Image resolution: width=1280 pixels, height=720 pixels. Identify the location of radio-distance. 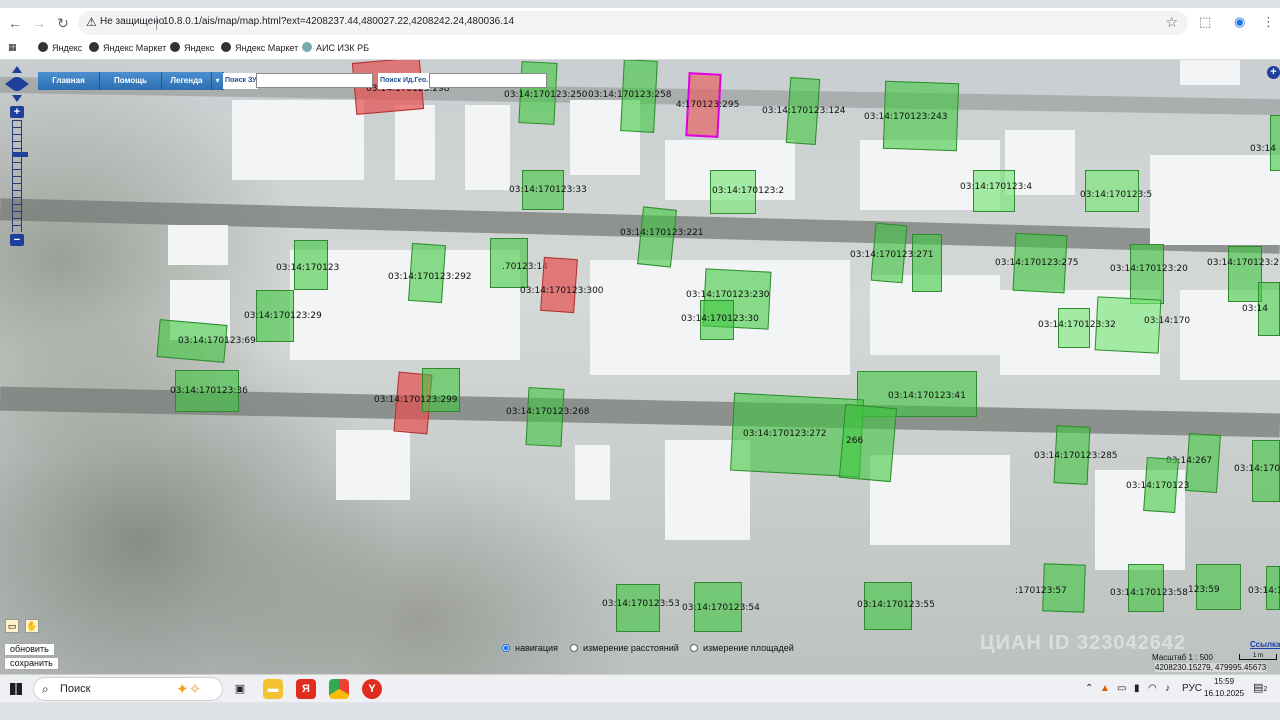
(574, 648).